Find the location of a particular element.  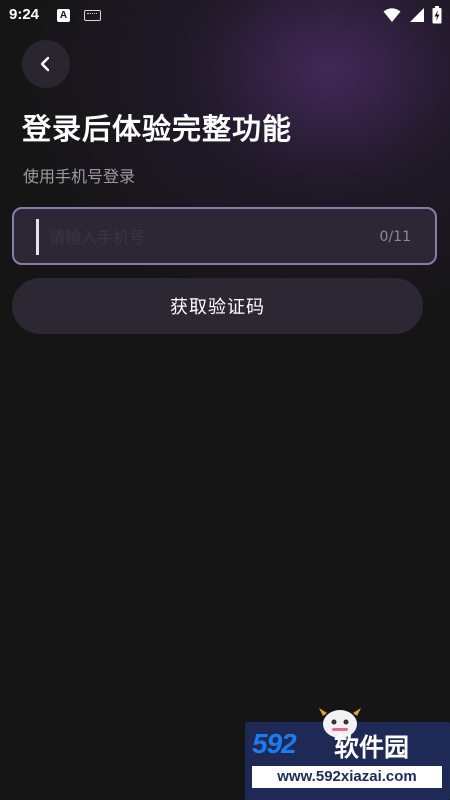

system-icons is located at coordinates (412, 15).